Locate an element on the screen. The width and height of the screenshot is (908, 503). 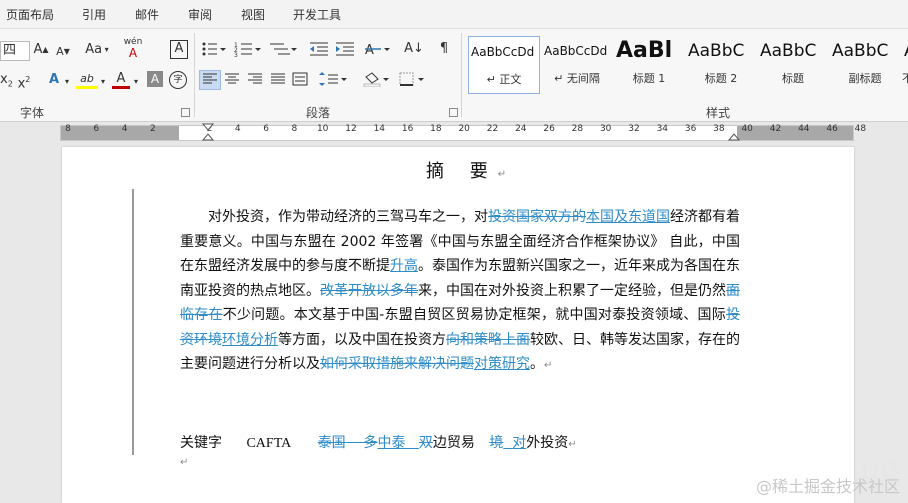
svg-text: 3 is located at coordinates (236, 55).